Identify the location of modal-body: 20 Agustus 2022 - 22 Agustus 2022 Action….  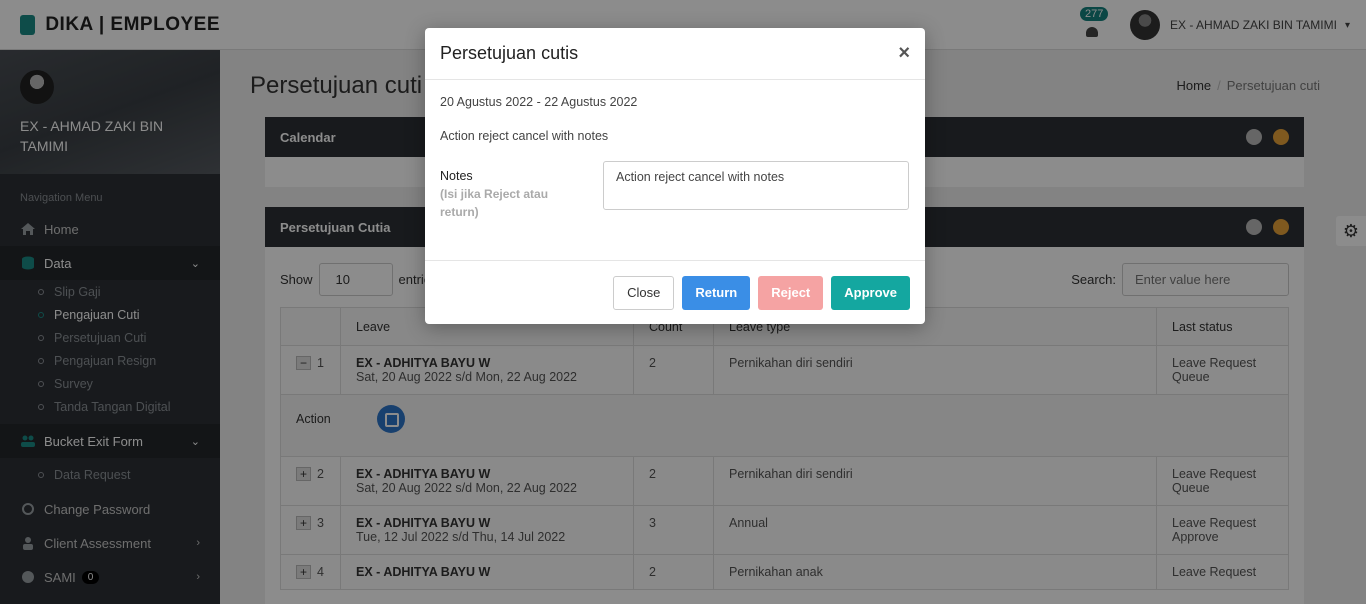
(675, 170).